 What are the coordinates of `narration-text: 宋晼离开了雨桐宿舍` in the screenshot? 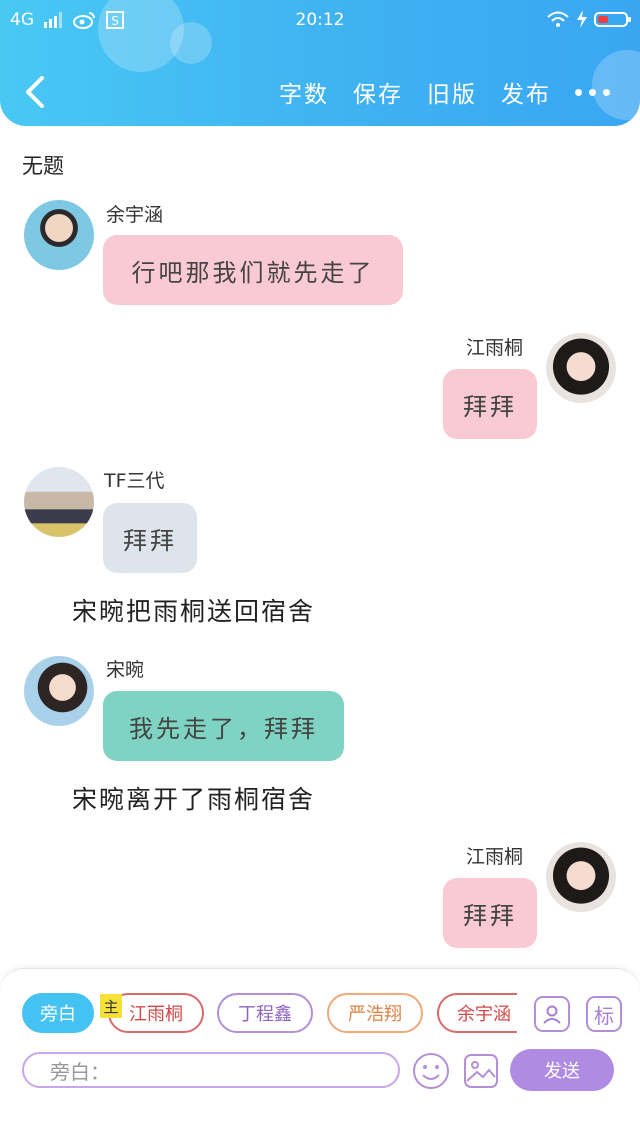 It's located at (193, 798).